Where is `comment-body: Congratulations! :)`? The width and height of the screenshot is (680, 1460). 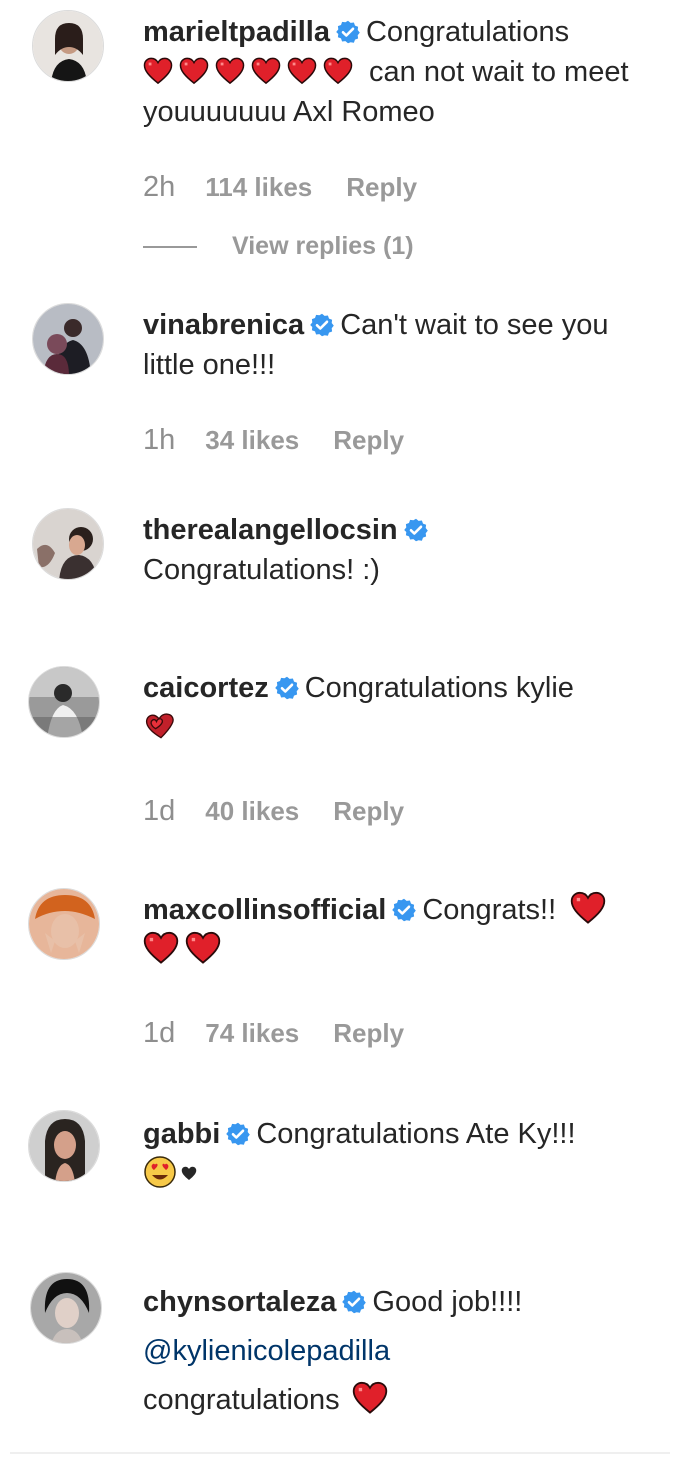 comment-body: Congratulations! :) is located at coordinates (261, 570).